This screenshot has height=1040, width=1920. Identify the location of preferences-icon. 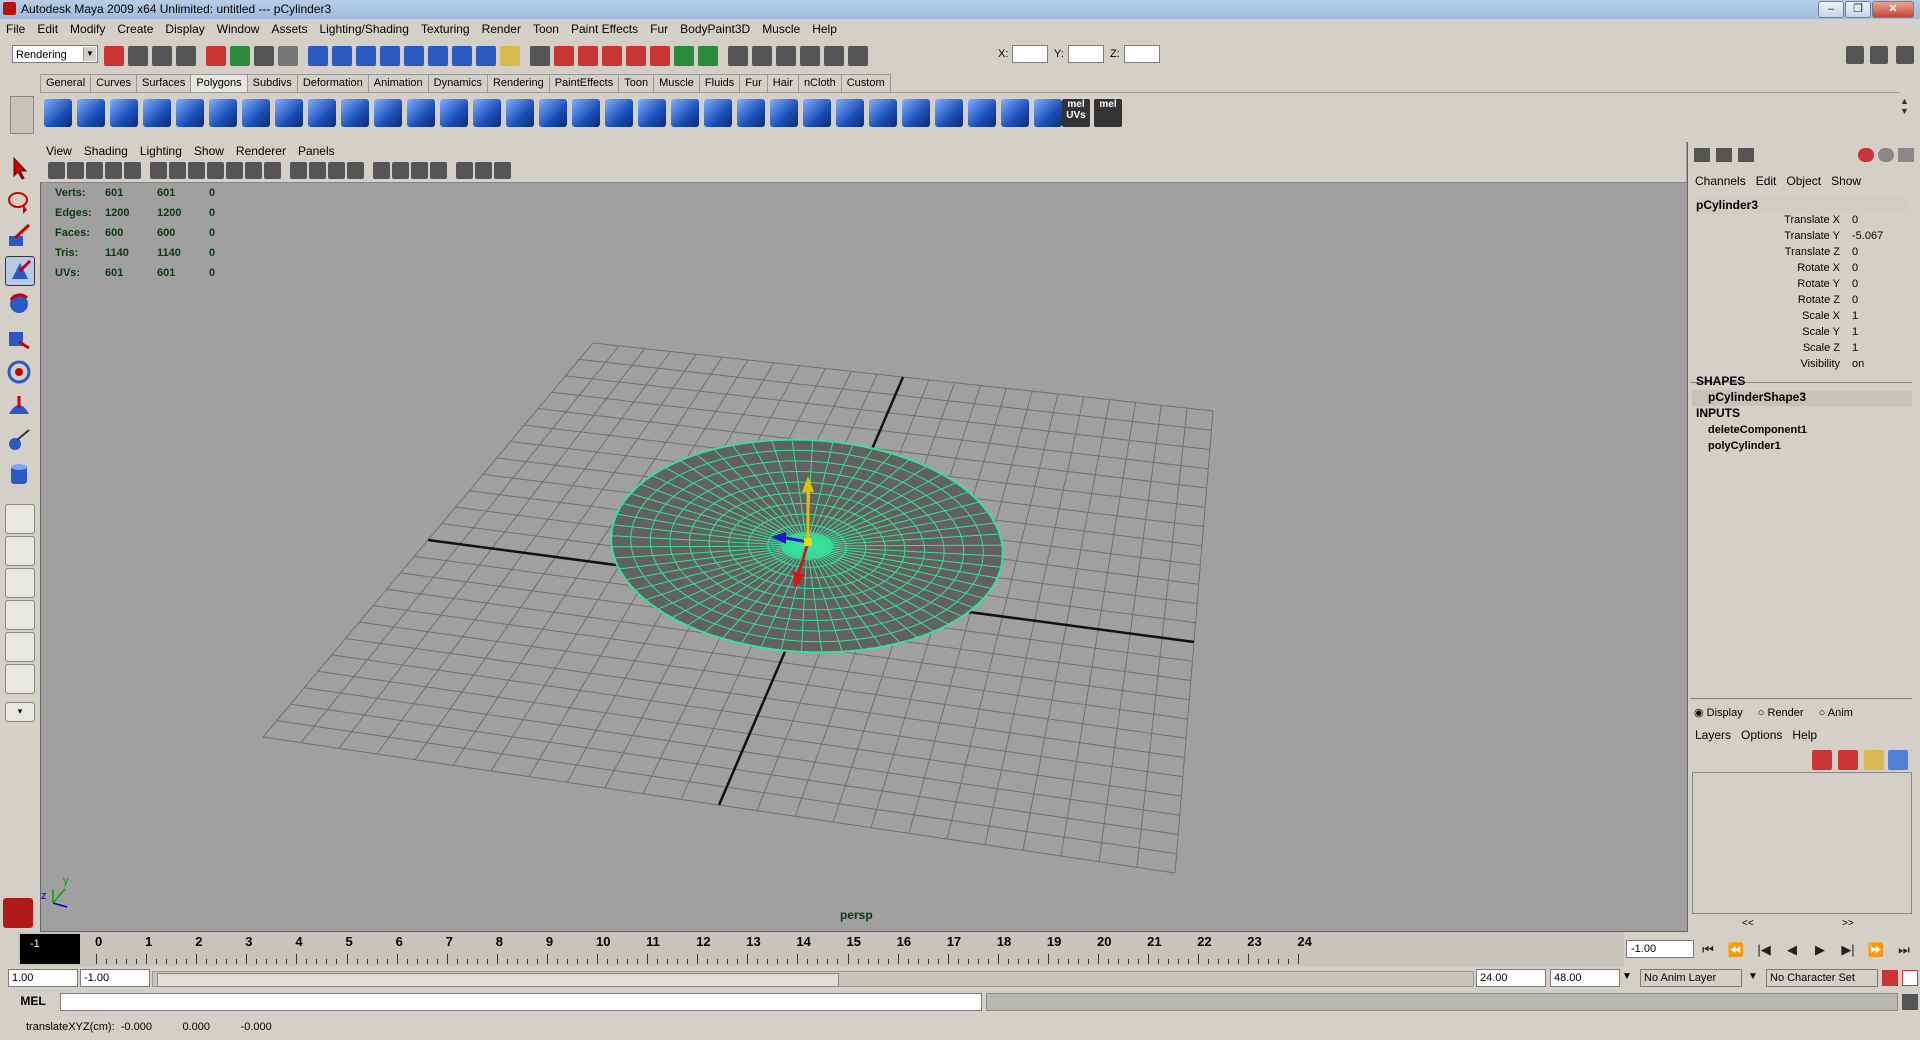
(1910, 978).